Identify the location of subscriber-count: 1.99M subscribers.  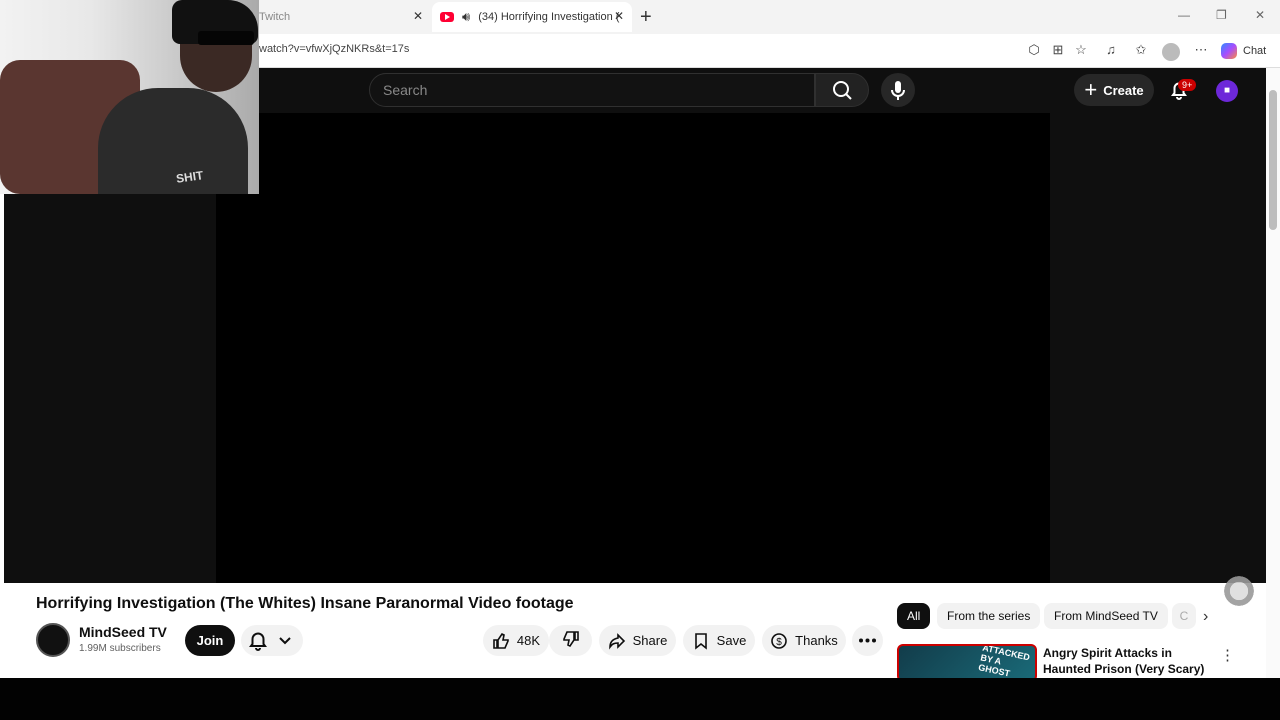
(120, 648).